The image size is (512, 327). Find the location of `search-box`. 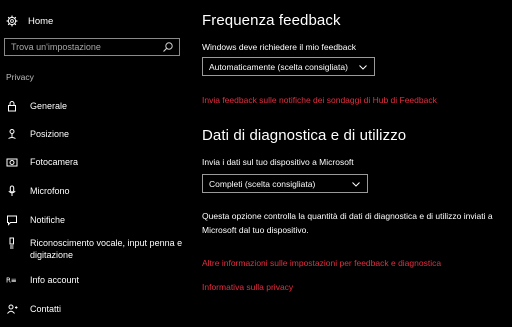

search-box is located at coordinates (92, 47).